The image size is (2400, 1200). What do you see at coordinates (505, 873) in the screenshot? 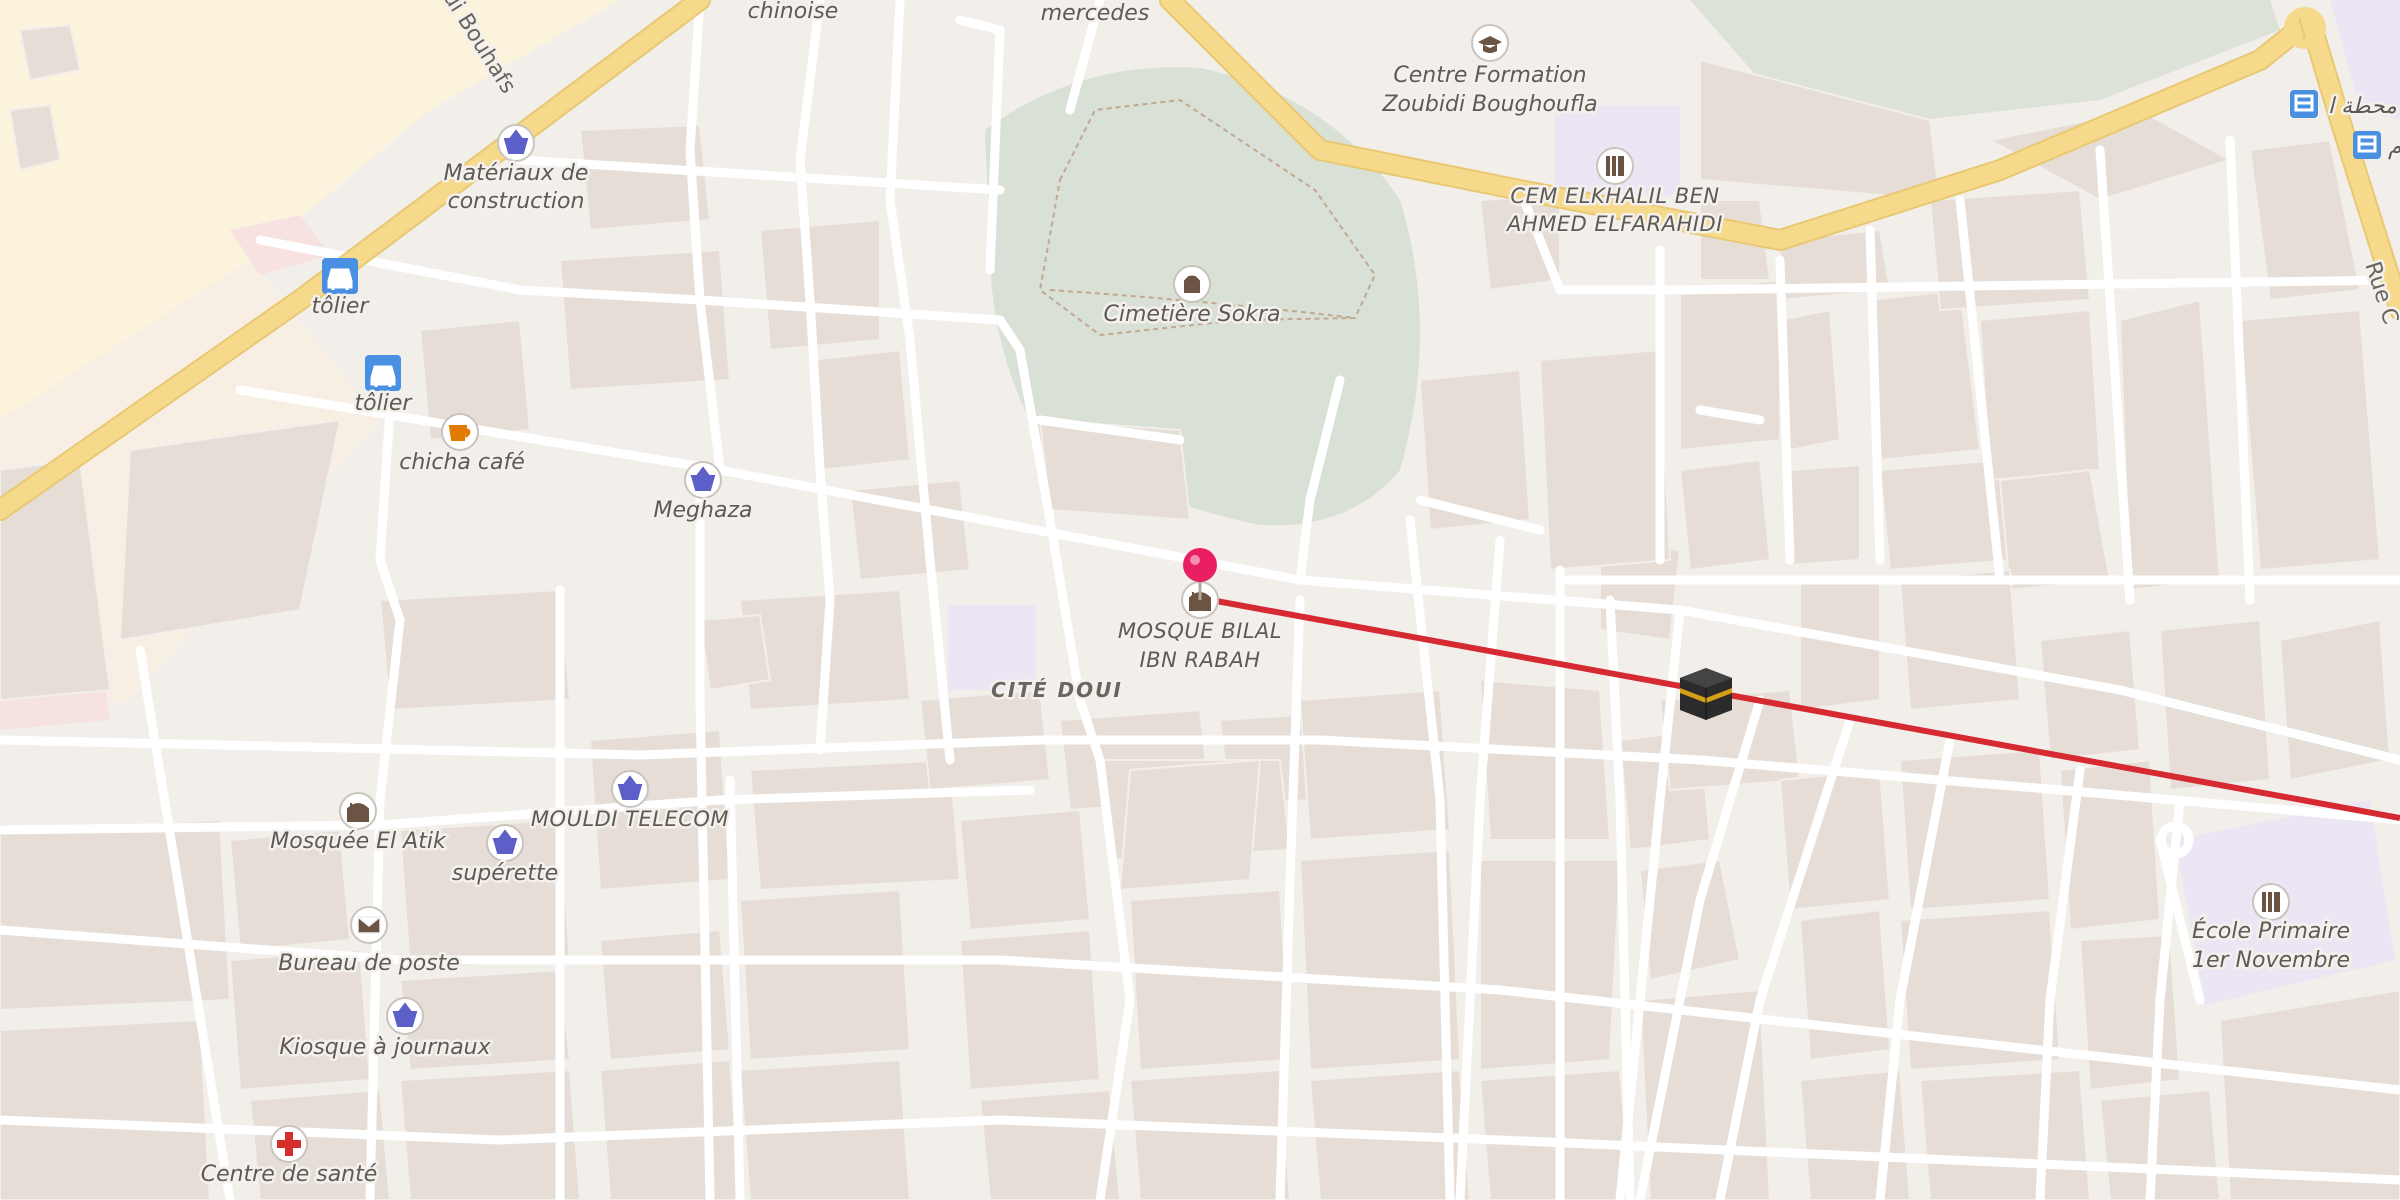
I see `poi-label-superette: supérette` at bounding box center [505, 873].